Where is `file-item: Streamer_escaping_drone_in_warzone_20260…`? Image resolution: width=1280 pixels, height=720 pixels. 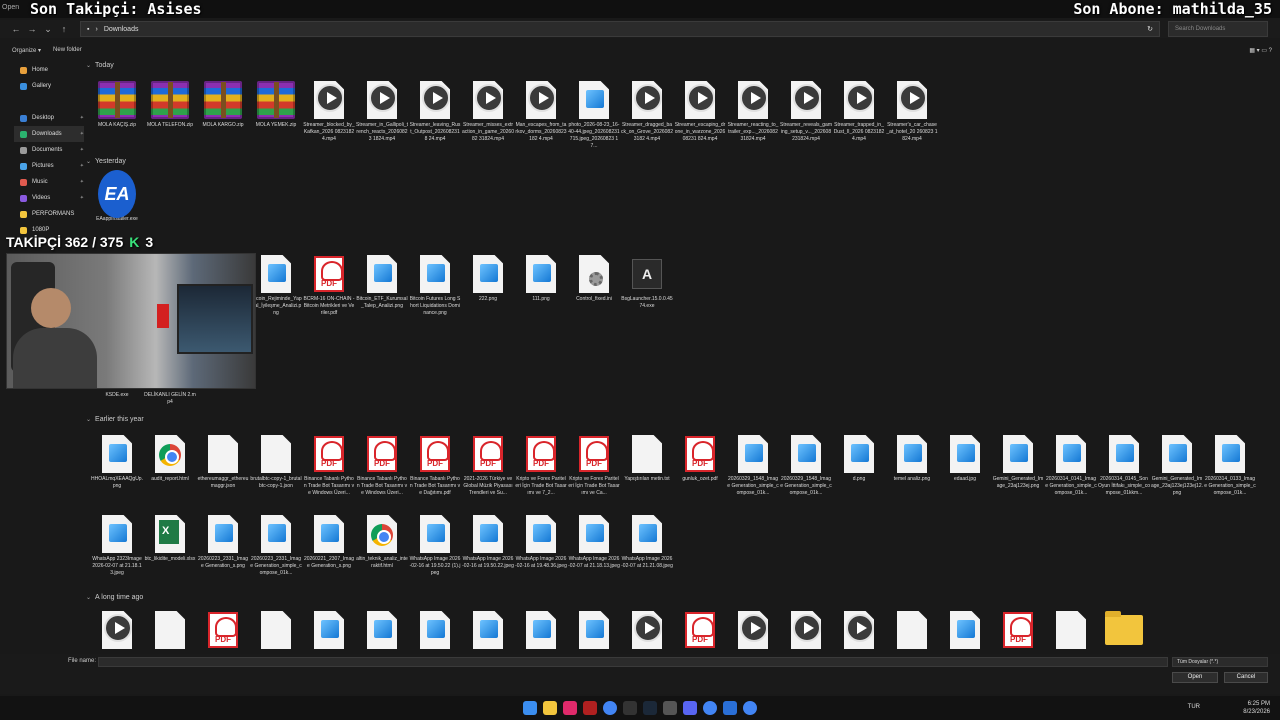 file-item: Streamer_escaping_drone_in_warzone_20260… is located at coordinates (700, 111).